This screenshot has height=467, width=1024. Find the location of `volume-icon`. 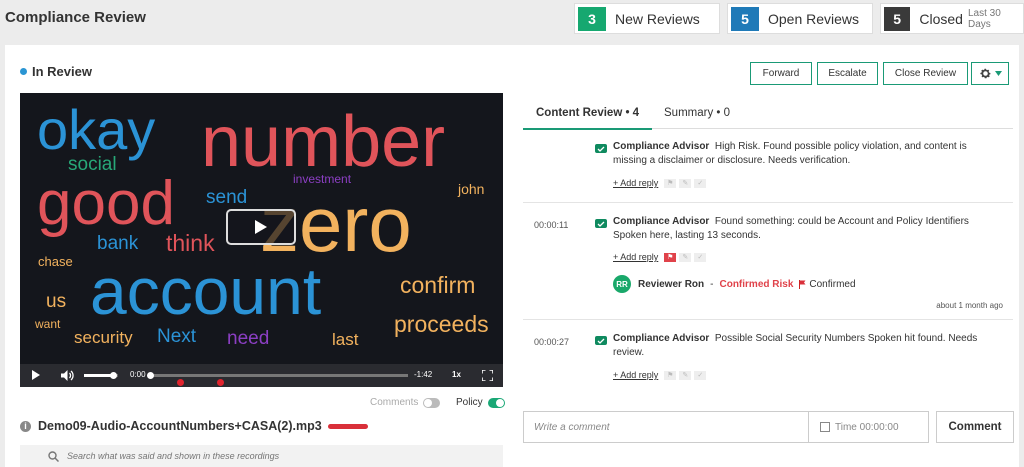

volume-icon is located at coordinates (67, 375).